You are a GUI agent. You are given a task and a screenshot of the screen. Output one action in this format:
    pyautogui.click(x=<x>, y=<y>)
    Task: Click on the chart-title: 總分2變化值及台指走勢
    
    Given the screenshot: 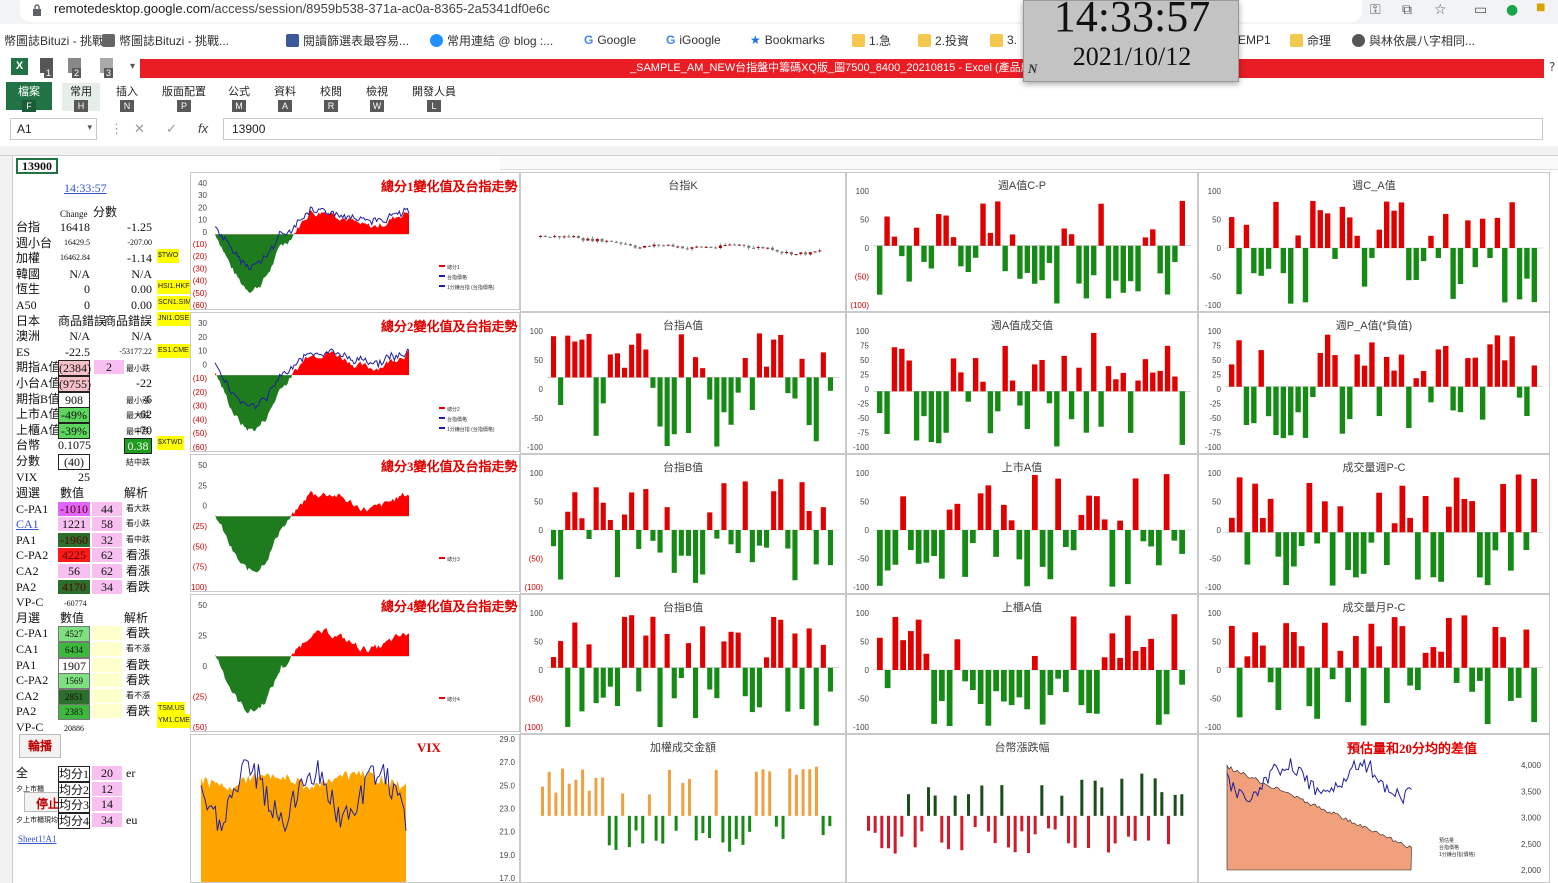 What is the action you would take?
    pyautogui.click(x=449, y=326)
    